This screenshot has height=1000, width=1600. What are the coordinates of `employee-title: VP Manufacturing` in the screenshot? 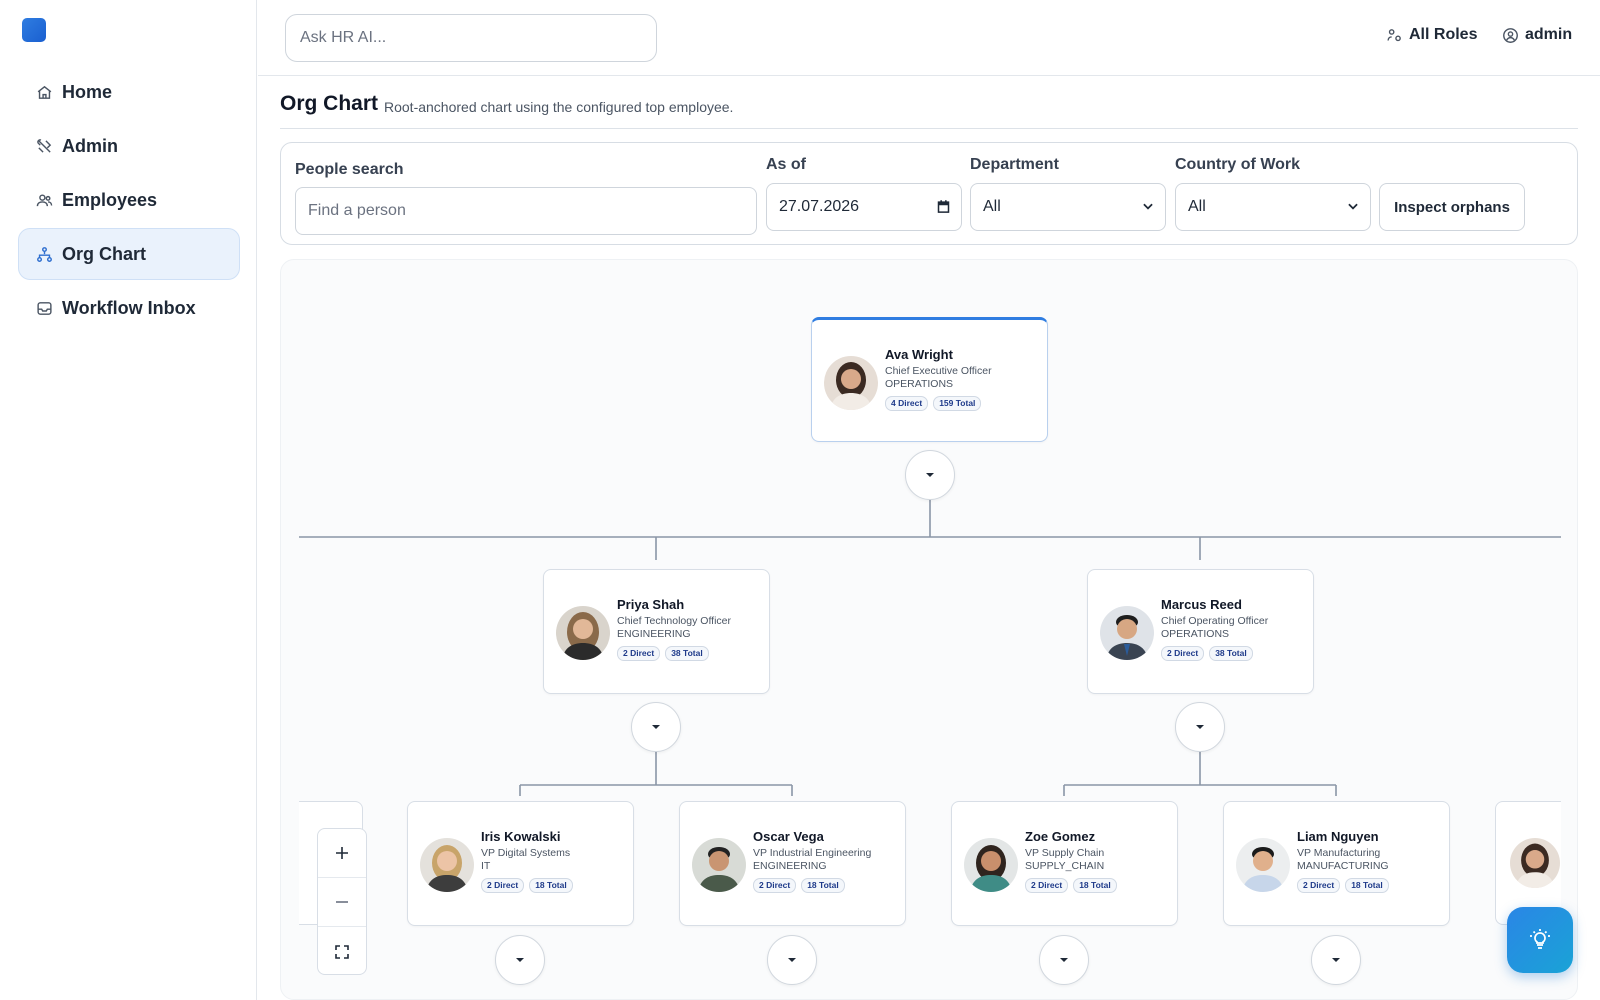 It's located at (1339, 853).